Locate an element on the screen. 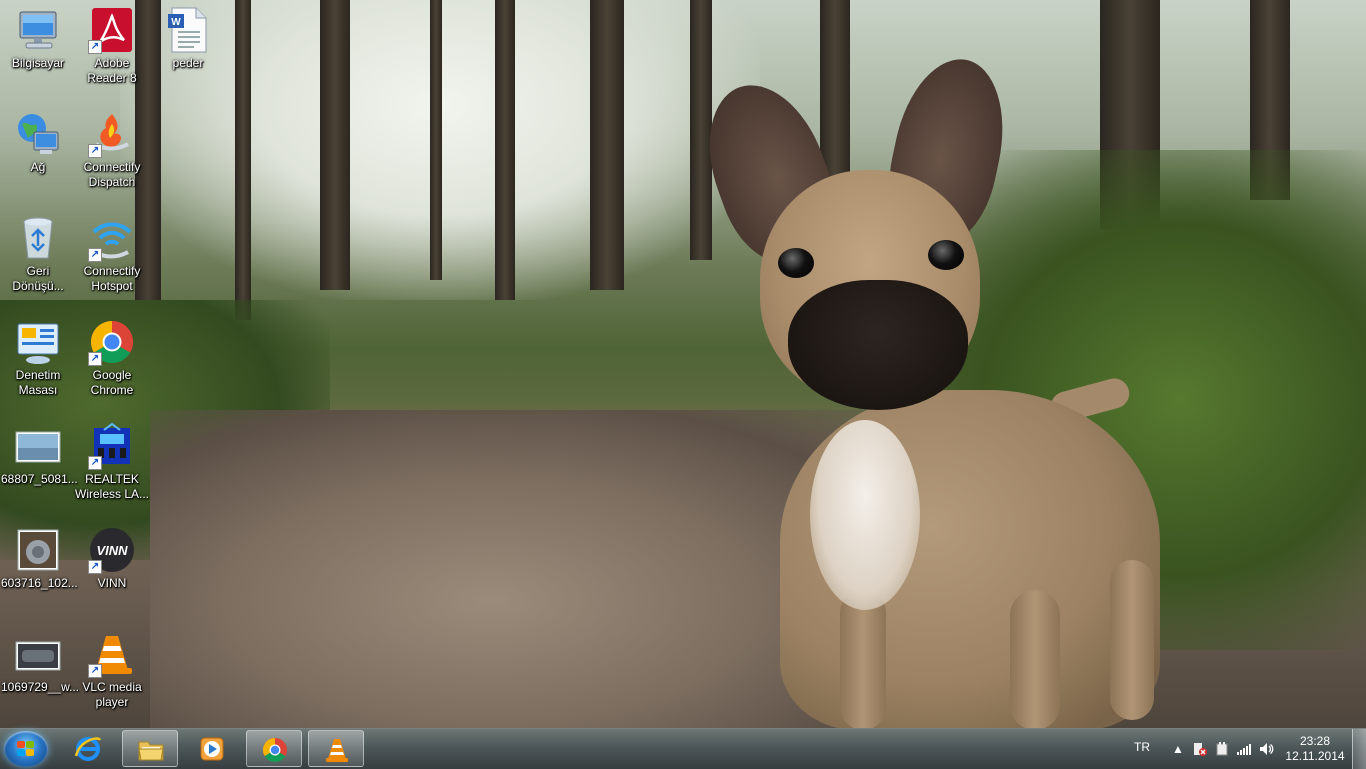 This screenshot has height=769, width=1366. desktop-icon-label: Google Chrome is located at coordinates (112, 382).